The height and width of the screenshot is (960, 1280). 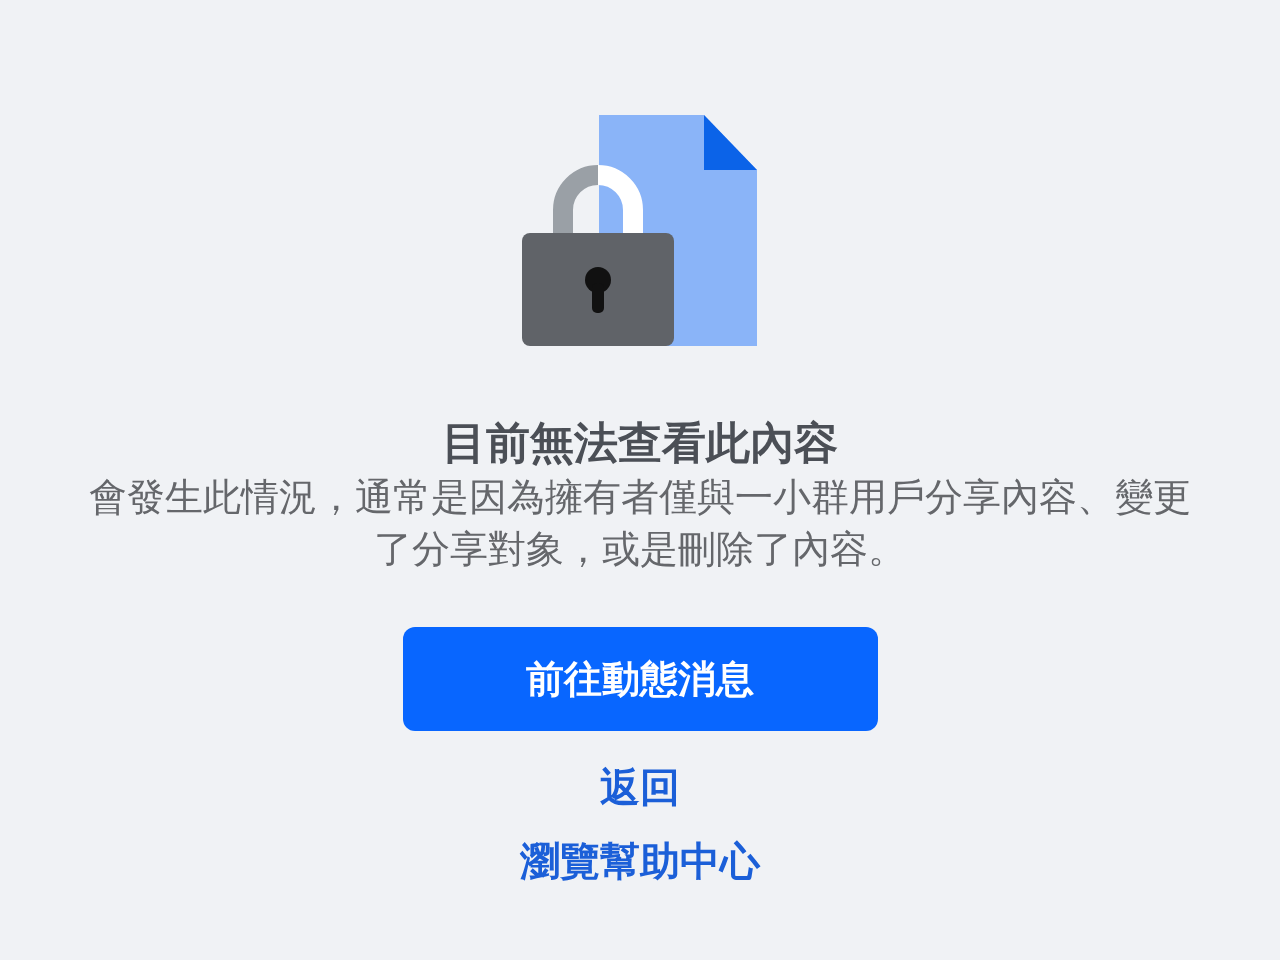 What do you see at coordinates (640, 443) in the screenshot?
I see `page-title: 目前無法查看此內容` at bounding box center [640, 443].